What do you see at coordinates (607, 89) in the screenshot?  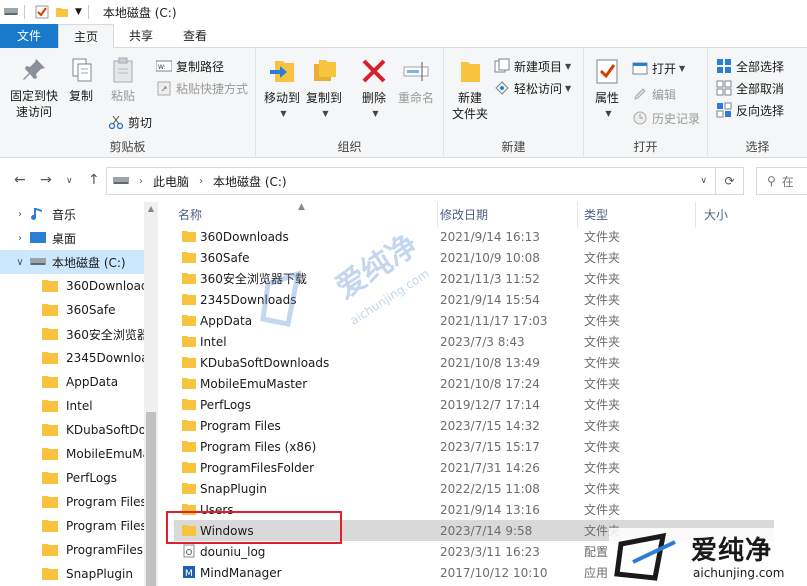 I see `properties-button: 属性 ▼` at bounding box center [607, 89].